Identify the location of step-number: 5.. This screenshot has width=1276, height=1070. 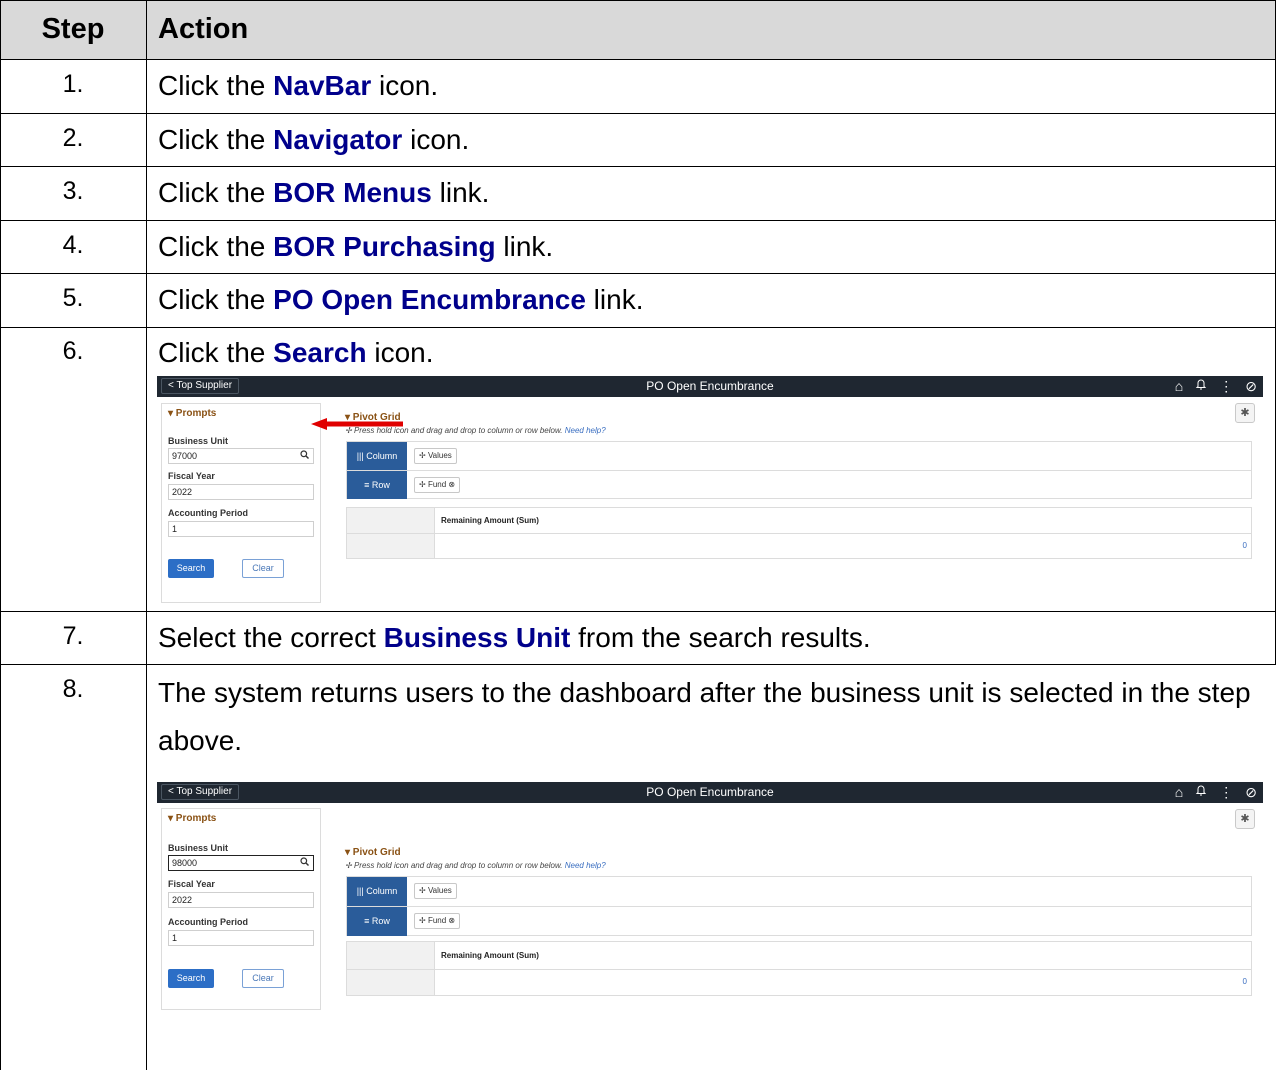
(73, 298).